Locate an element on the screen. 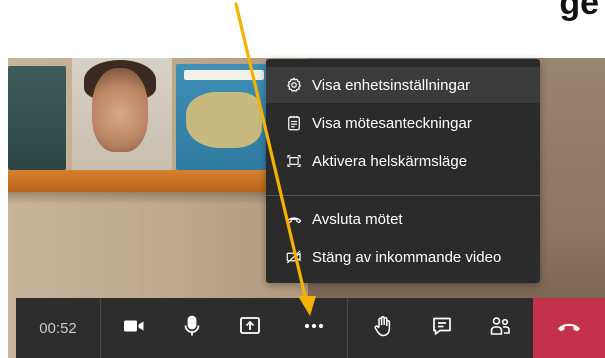 The width and height of the screenshot is (605, 358). book-left is located at coordinates (37, 118).